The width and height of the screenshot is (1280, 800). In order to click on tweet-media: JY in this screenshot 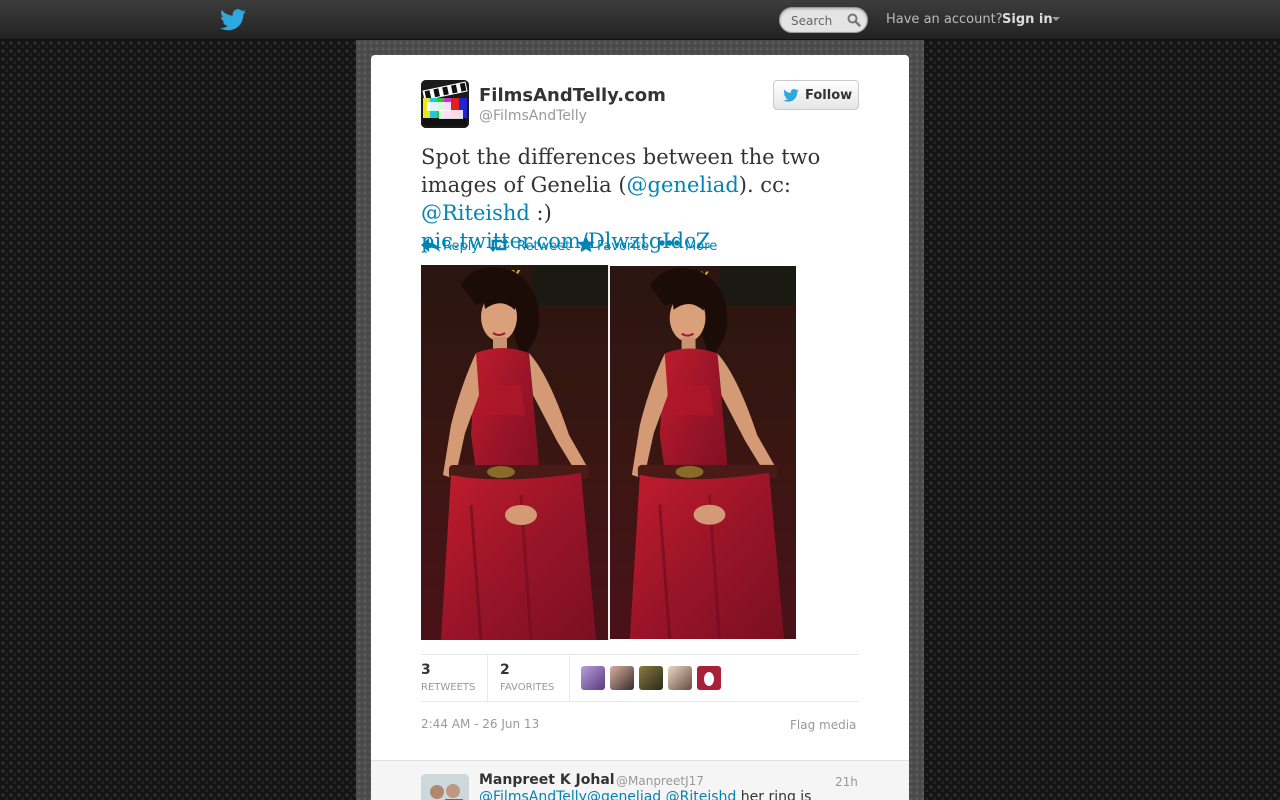, I will do `click(608, 452)`.